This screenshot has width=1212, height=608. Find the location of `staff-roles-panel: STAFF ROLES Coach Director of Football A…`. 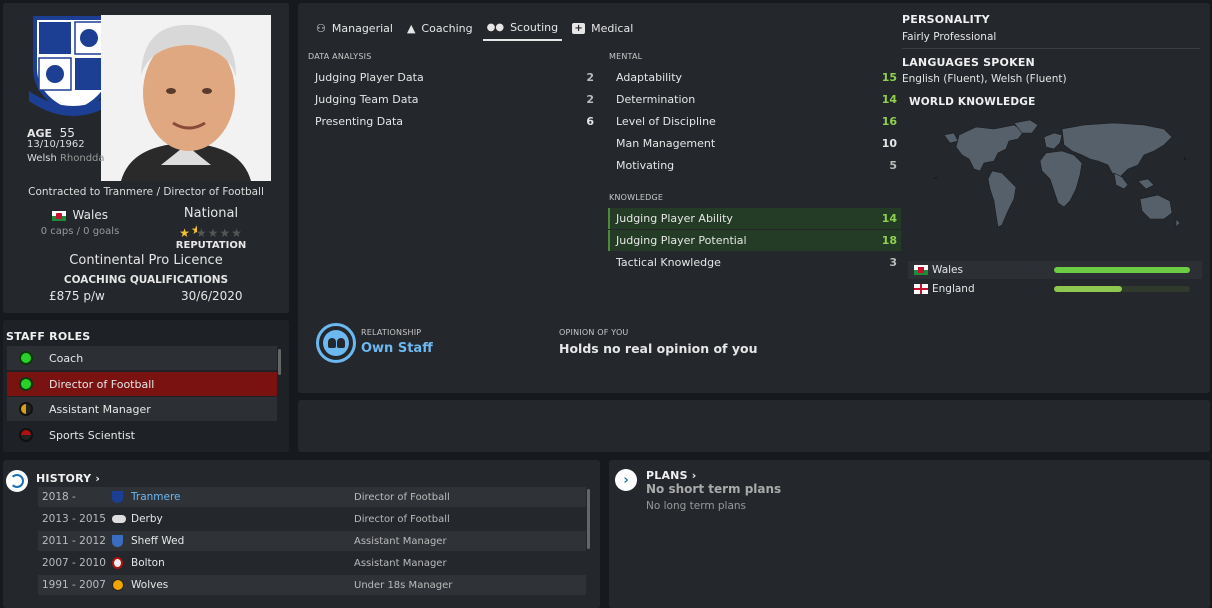

staff-roles-panel: STAFF ROLES Coach Director of Football A… is located at coordinates (146, 386).